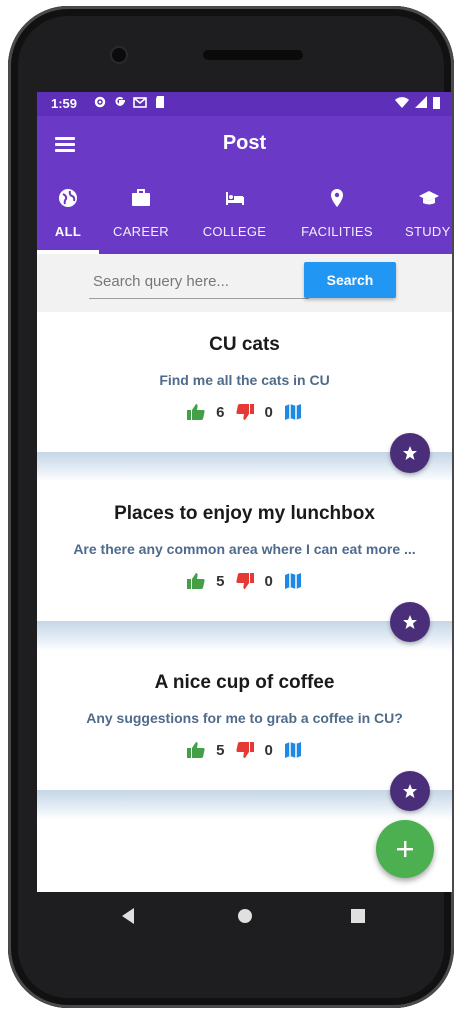 The width and height of the screenshot is (468, 1015). What do you see at coordinates (337, 214) in the screenshot?
I see `tab-facilities: FACILITIES` at bounding box center [337, 214].